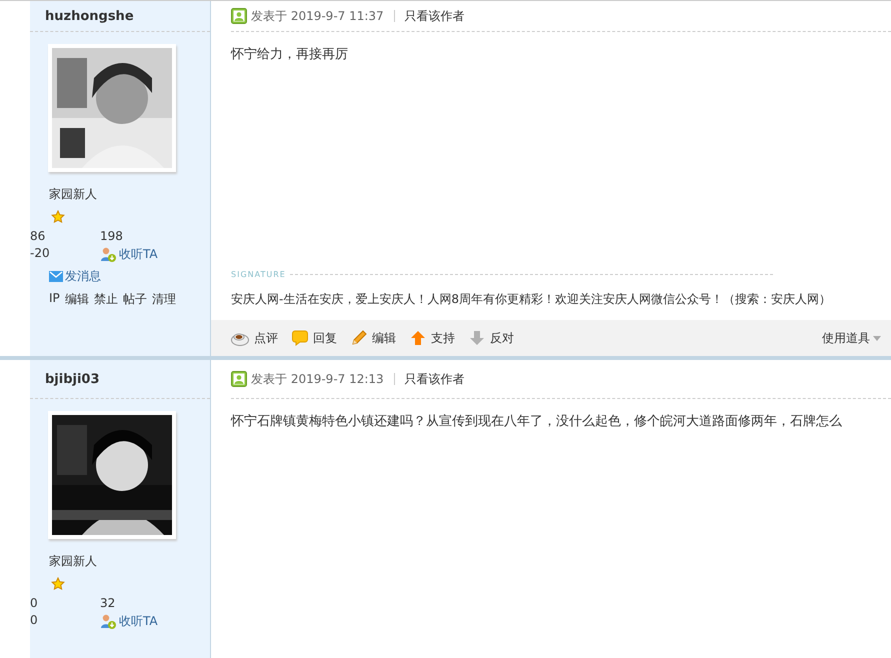 The image size is (891, 658). I want to click on action-link: 反对, so click(491, 338).